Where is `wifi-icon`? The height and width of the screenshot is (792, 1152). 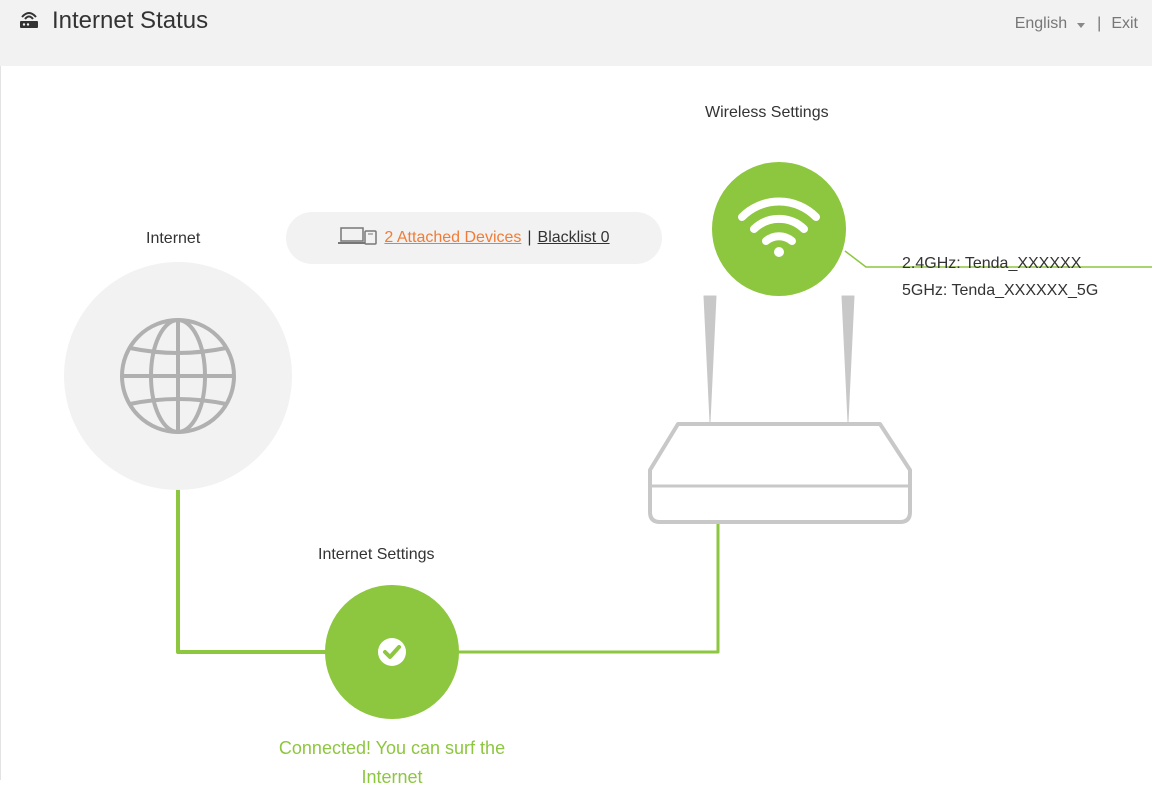
wifi-icon is located at coordinates (779, 227).